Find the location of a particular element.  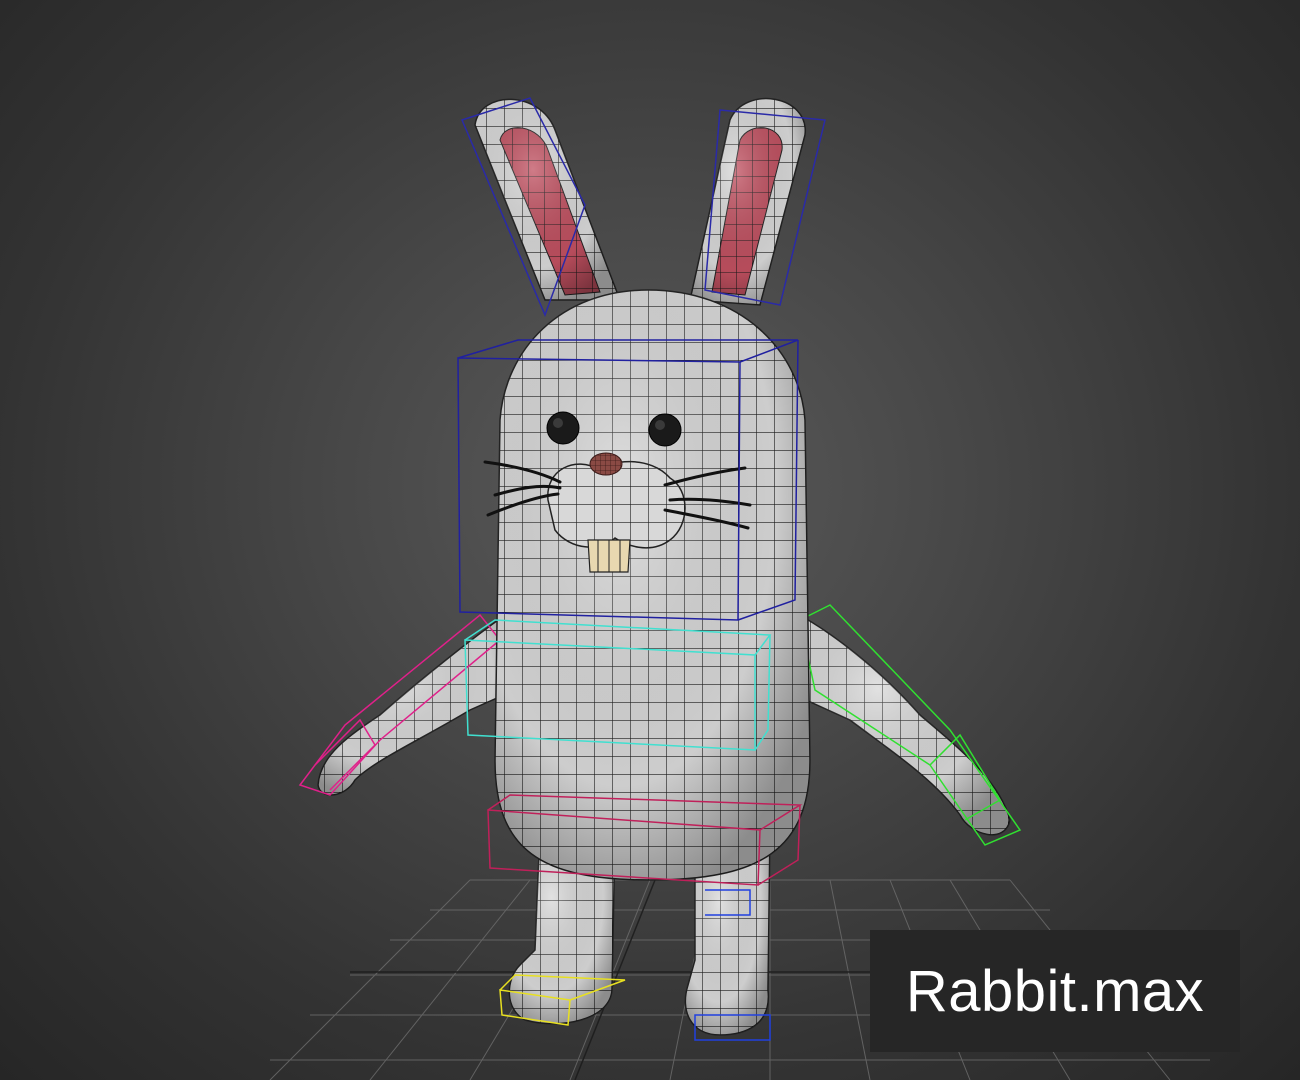

right-arm is located at coordinates (900, 722).